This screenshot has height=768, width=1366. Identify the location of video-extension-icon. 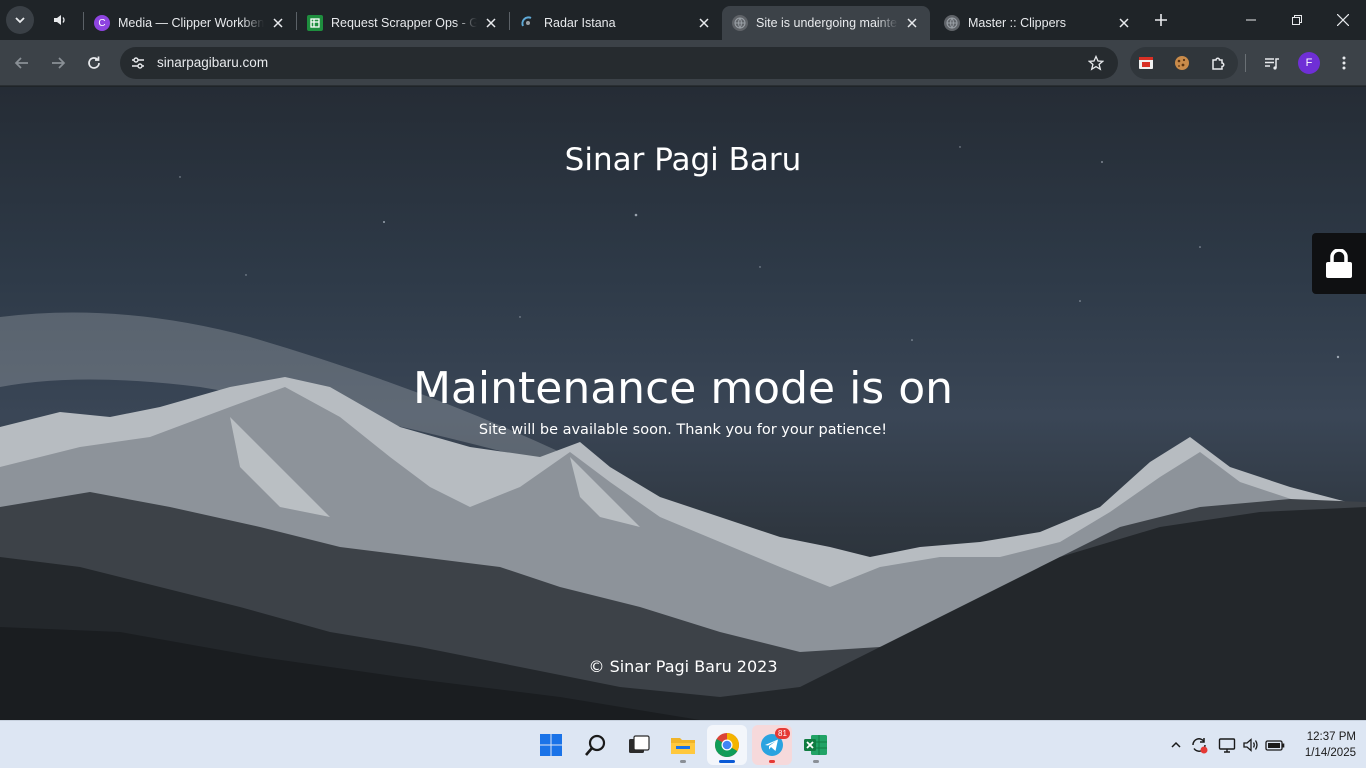
(1146, 63).